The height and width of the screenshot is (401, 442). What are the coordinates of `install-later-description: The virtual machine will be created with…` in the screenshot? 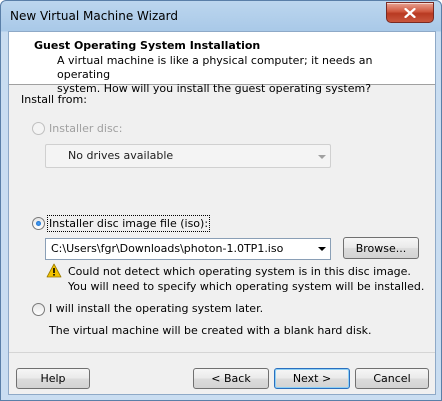 It's located at (210, 330).